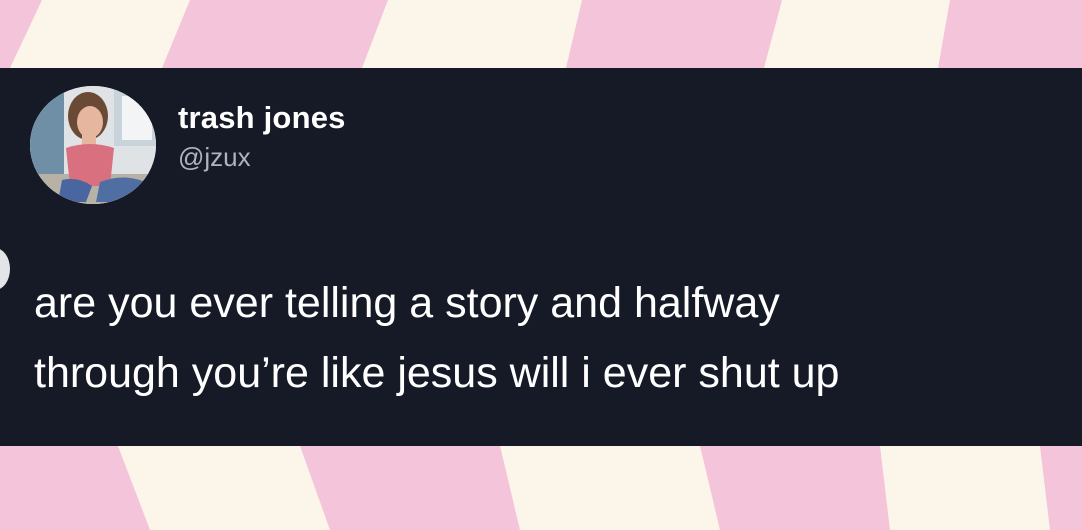  I want to click on profile-photo-icon, so click(93, 145).